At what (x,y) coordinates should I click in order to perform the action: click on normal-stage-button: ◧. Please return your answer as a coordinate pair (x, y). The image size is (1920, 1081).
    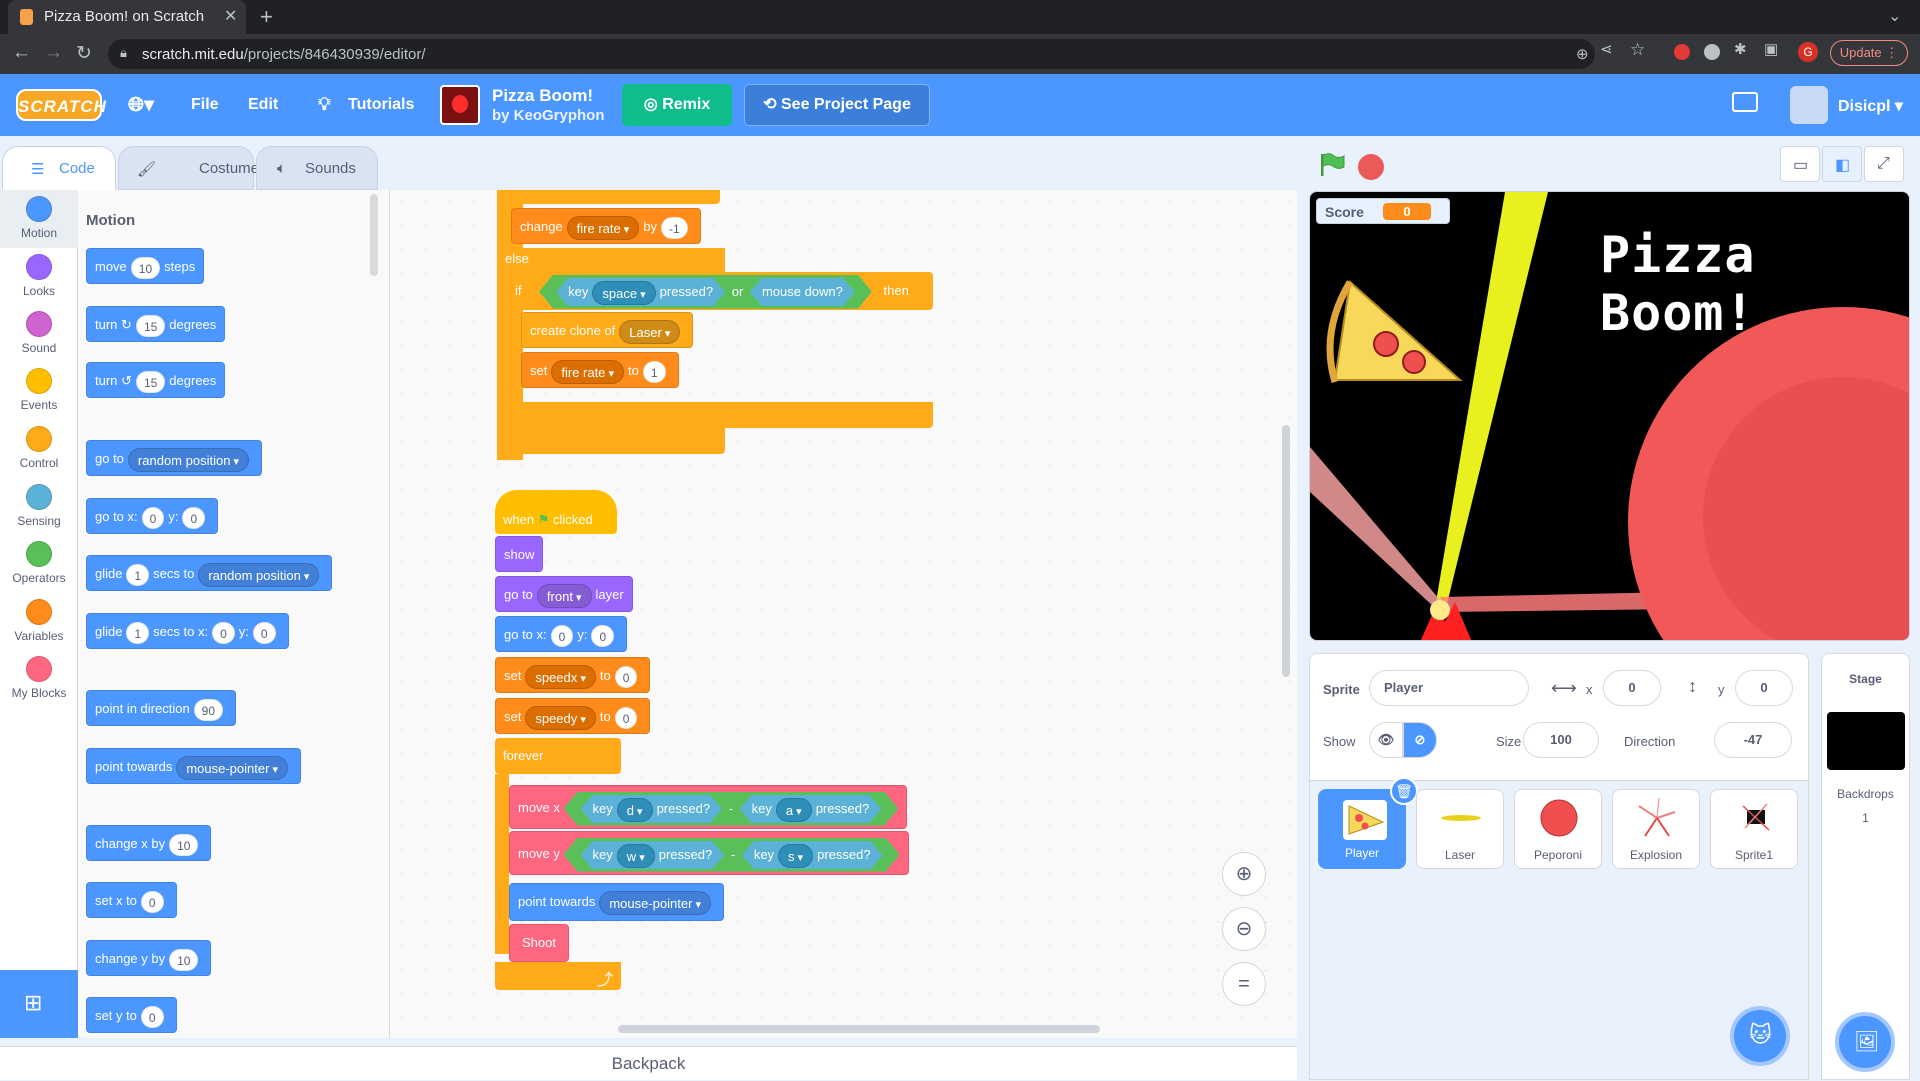
    Looking at the image, I should click on (1842, 164).